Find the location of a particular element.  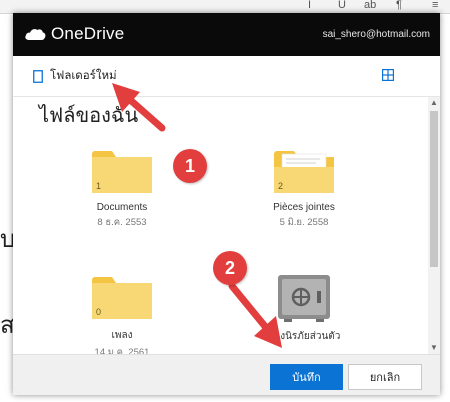

annotation-badge-2: 2 is located at coordinates (230, 268).